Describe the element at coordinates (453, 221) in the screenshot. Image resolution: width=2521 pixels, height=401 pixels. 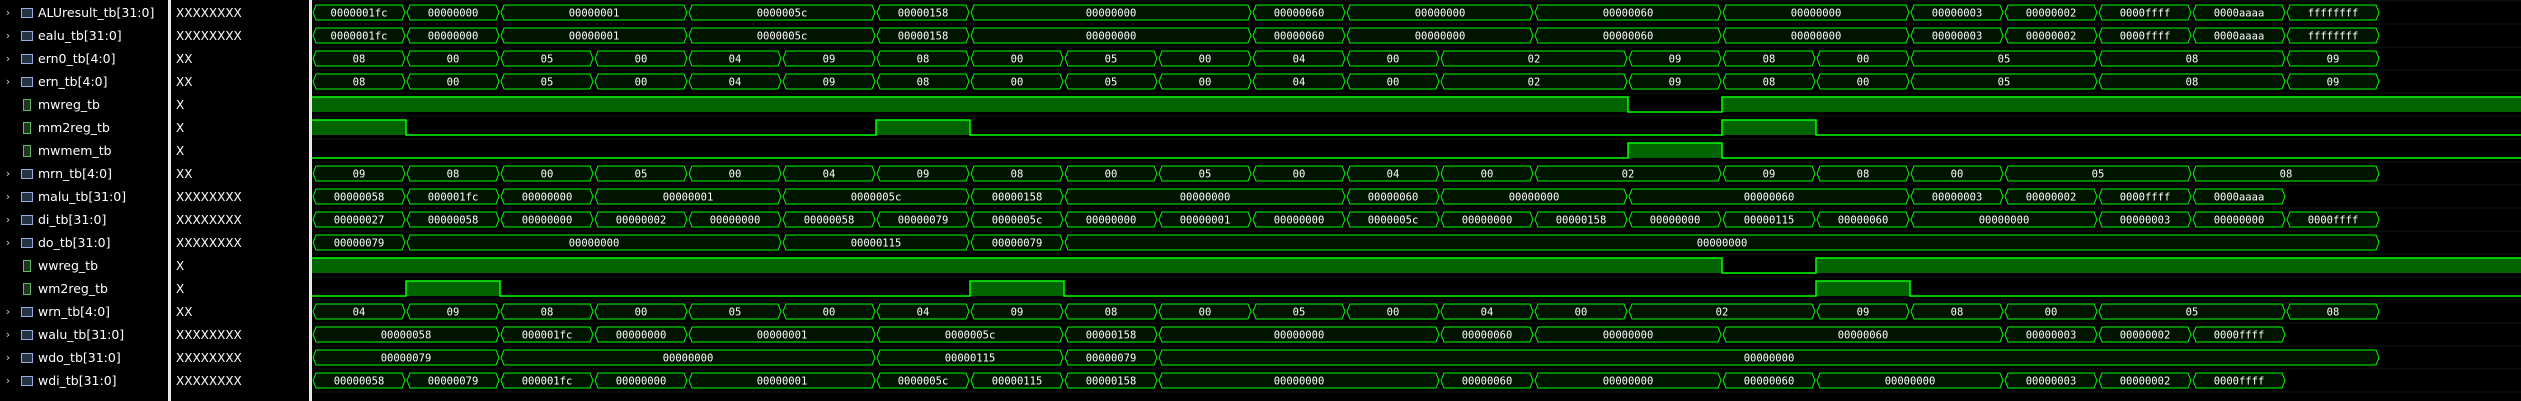
I see `bus-value-label: 00000058` at that location.